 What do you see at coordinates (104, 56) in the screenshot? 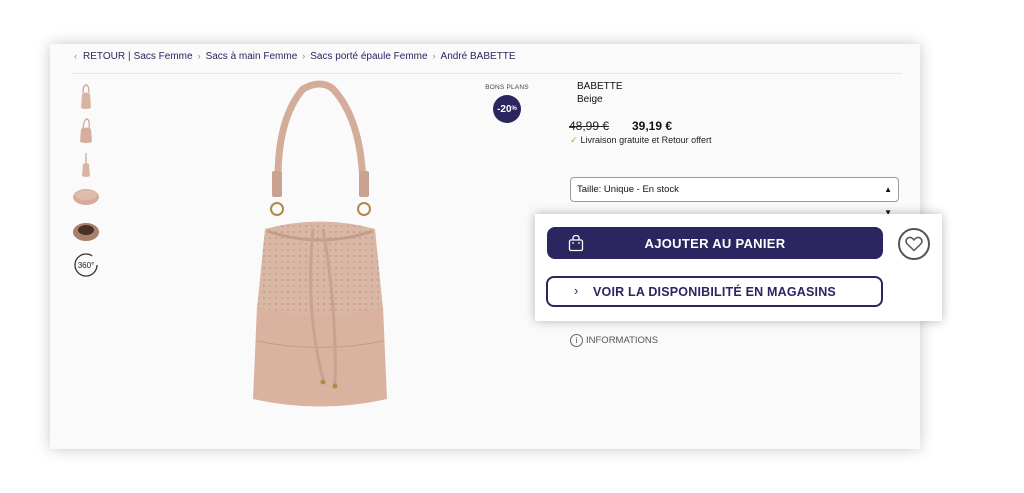
I see `breadcrumb-back-link: RETOUR` at bounding box center [104, 56].